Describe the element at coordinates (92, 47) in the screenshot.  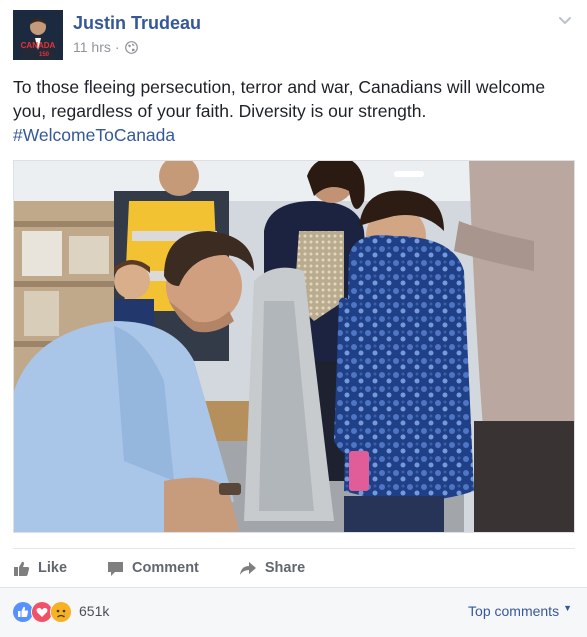
I see `post-timestamp: 11 hrs` at that location.